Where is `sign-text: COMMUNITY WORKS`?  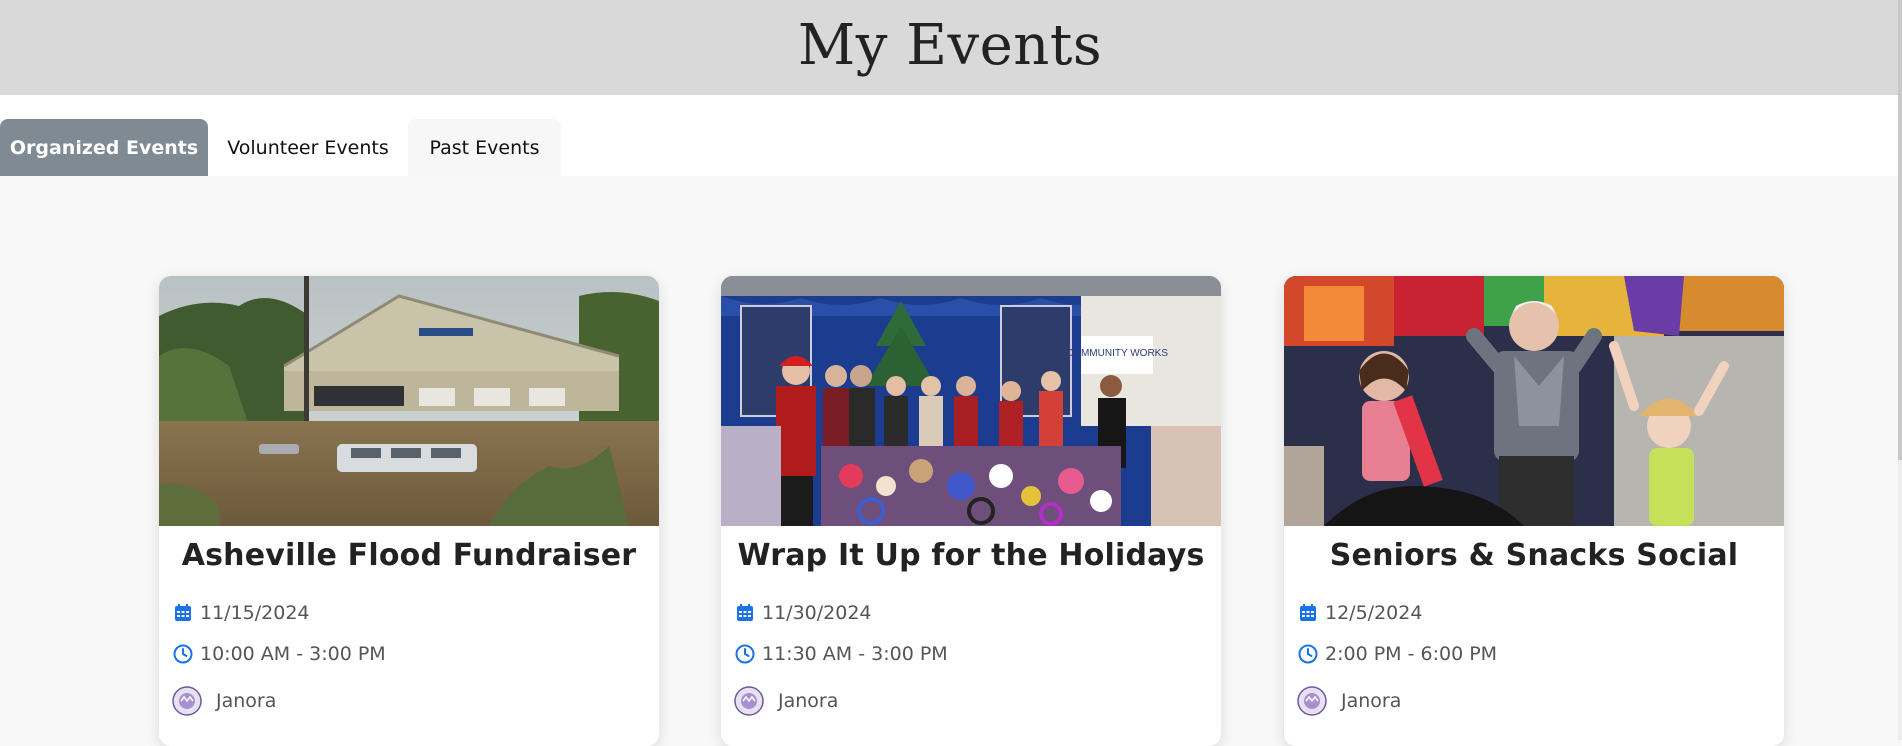 sign-text: COMMUNITY WORKS is located at coordinates (1117, 353).